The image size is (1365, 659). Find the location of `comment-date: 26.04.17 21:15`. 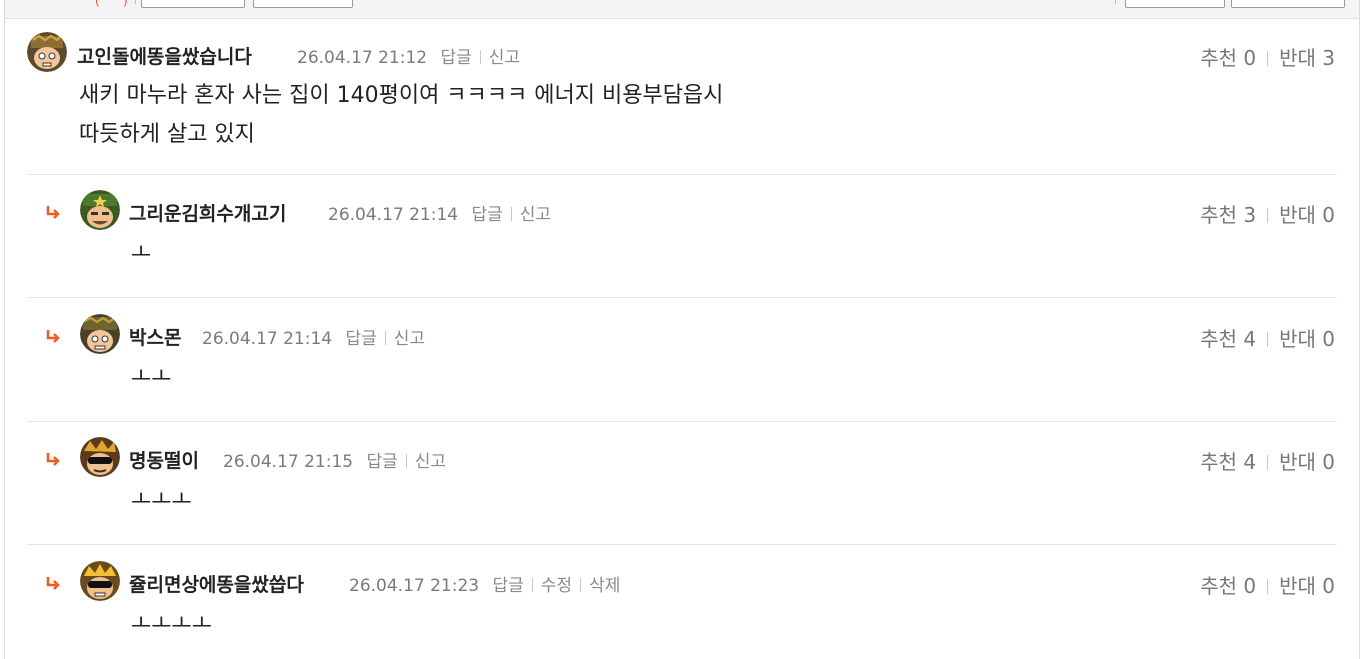

comment-date: 26.04.17 21:15 is located at coordinates (288, 462).